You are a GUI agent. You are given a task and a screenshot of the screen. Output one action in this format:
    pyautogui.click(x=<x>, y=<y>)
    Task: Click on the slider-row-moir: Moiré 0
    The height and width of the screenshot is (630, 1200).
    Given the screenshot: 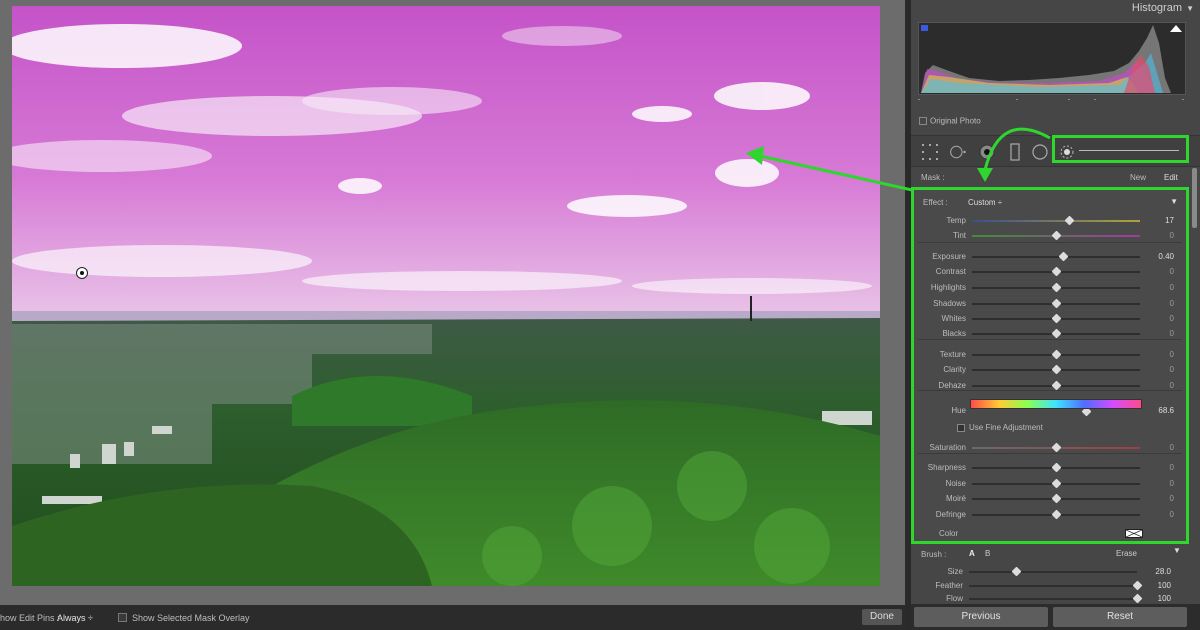 What is the action you would take?
    pyautogui.click(x=1050, y=499)
    